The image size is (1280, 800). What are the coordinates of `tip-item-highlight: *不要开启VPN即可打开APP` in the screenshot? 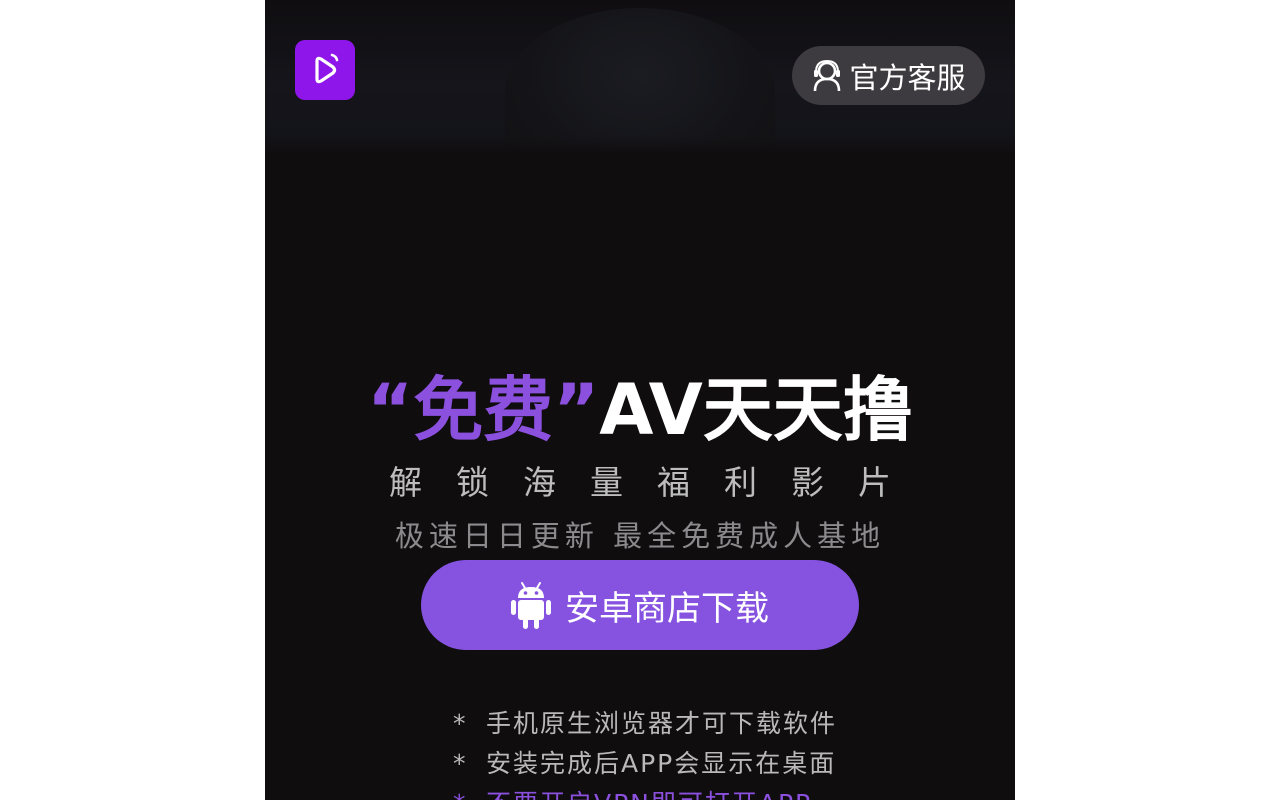 It's located at (645, 792).